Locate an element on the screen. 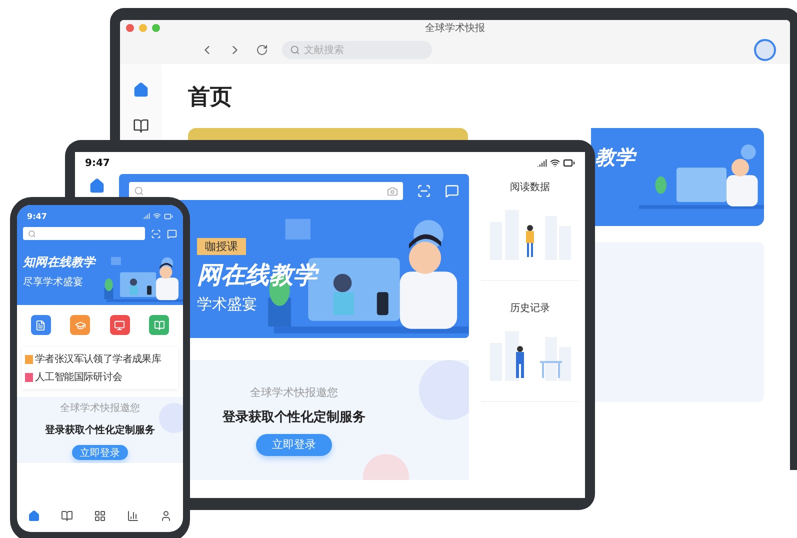  shortcut-book-icon is located at coordinates (159, 325).